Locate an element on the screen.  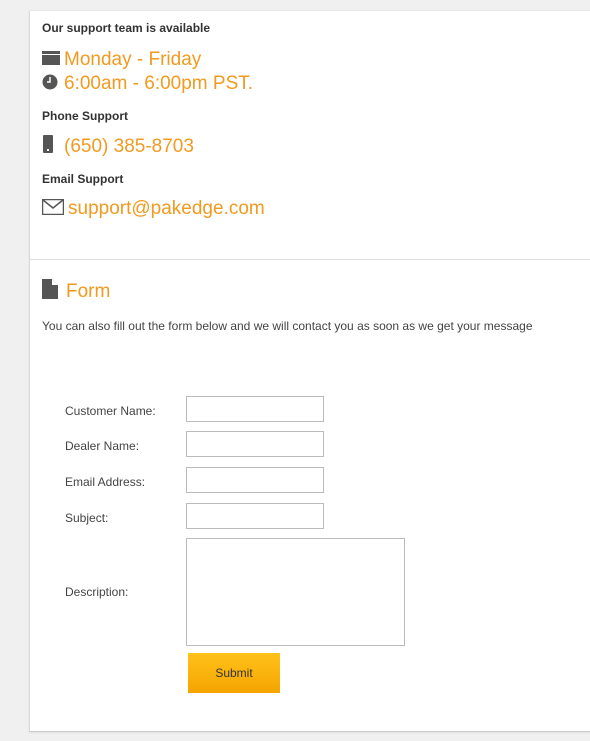
email-address-label: Email Address: is located at coordinates (105, 482).